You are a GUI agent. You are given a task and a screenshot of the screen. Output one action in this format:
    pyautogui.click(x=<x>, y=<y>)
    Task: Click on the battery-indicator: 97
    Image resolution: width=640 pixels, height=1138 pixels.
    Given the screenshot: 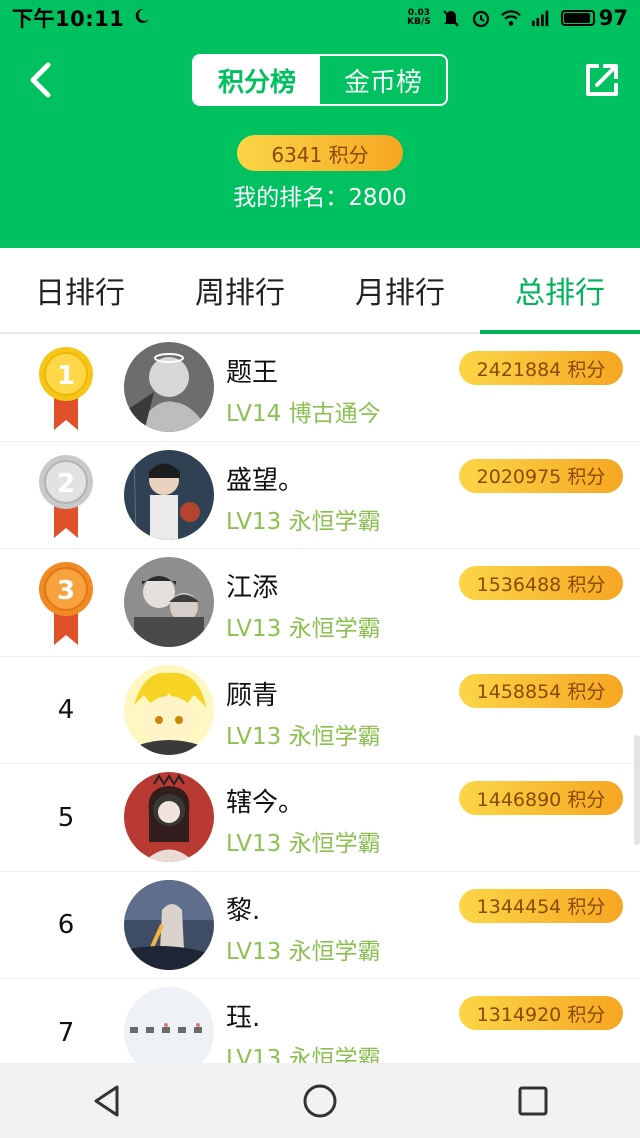 What is the action you would take?
    pyautogui.click(x=594, y=18)
    